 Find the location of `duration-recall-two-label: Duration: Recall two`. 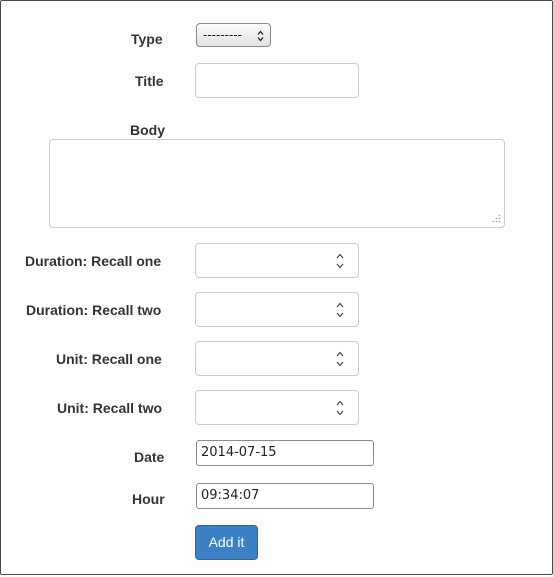

duration-recall-two-label: Duration: Recall two is located at coordinates (94, 310).